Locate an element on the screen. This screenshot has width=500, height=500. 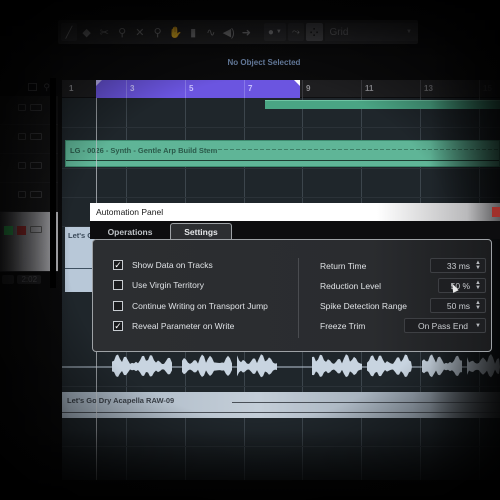
close-button is located at coordinates (496, 212).